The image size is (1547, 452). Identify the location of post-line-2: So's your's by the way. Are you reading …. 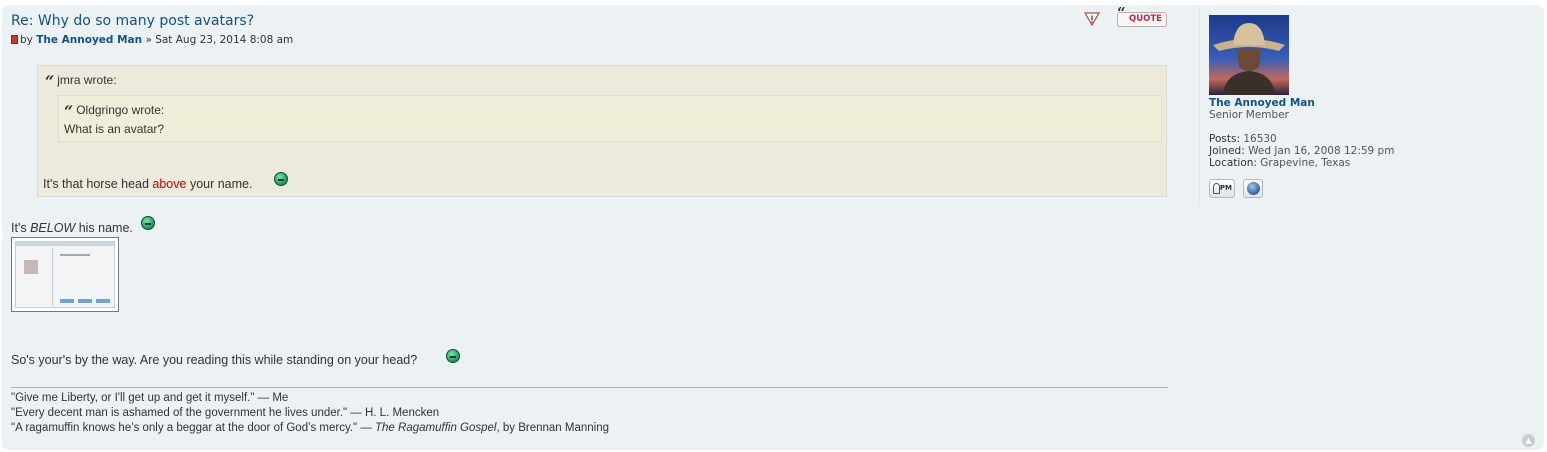
(214, 360).